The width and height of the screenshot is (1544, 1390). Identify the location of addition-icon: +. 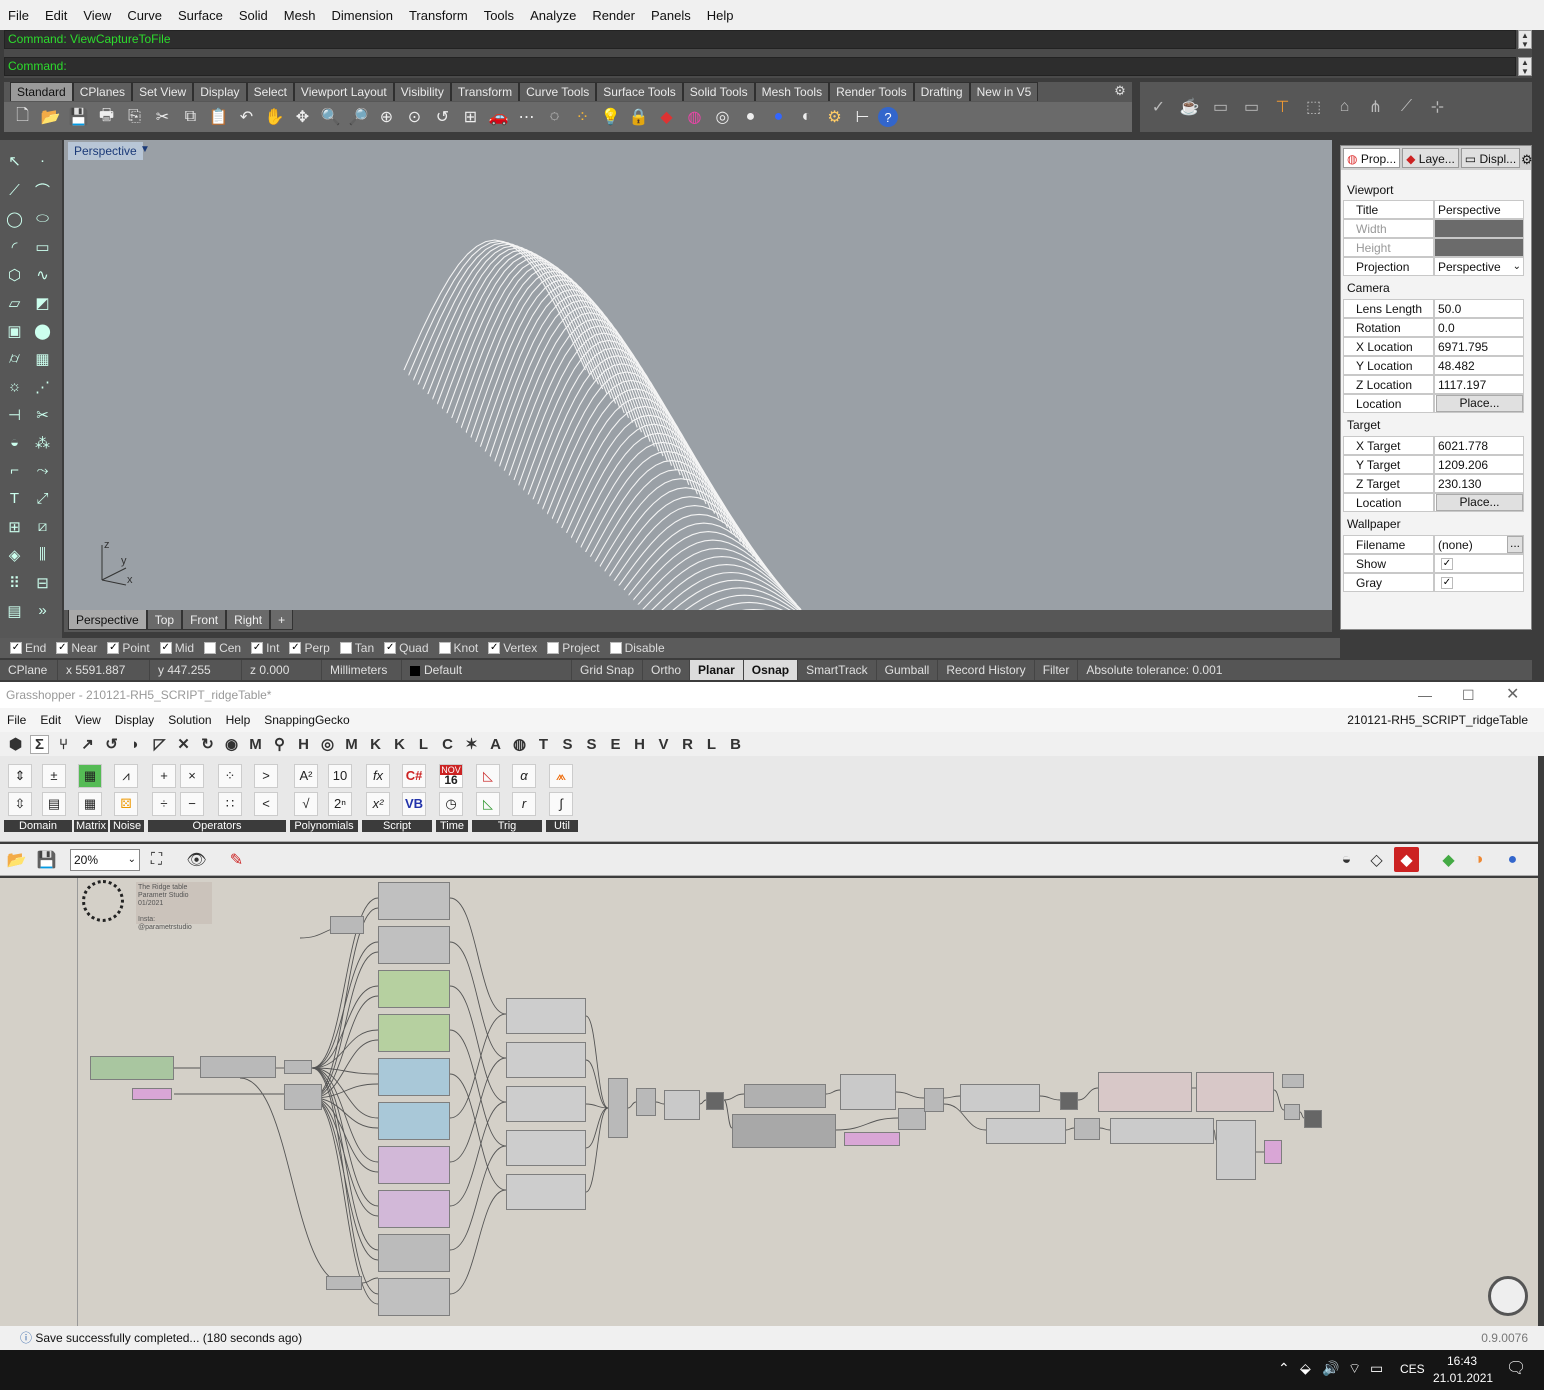
(164, 776).